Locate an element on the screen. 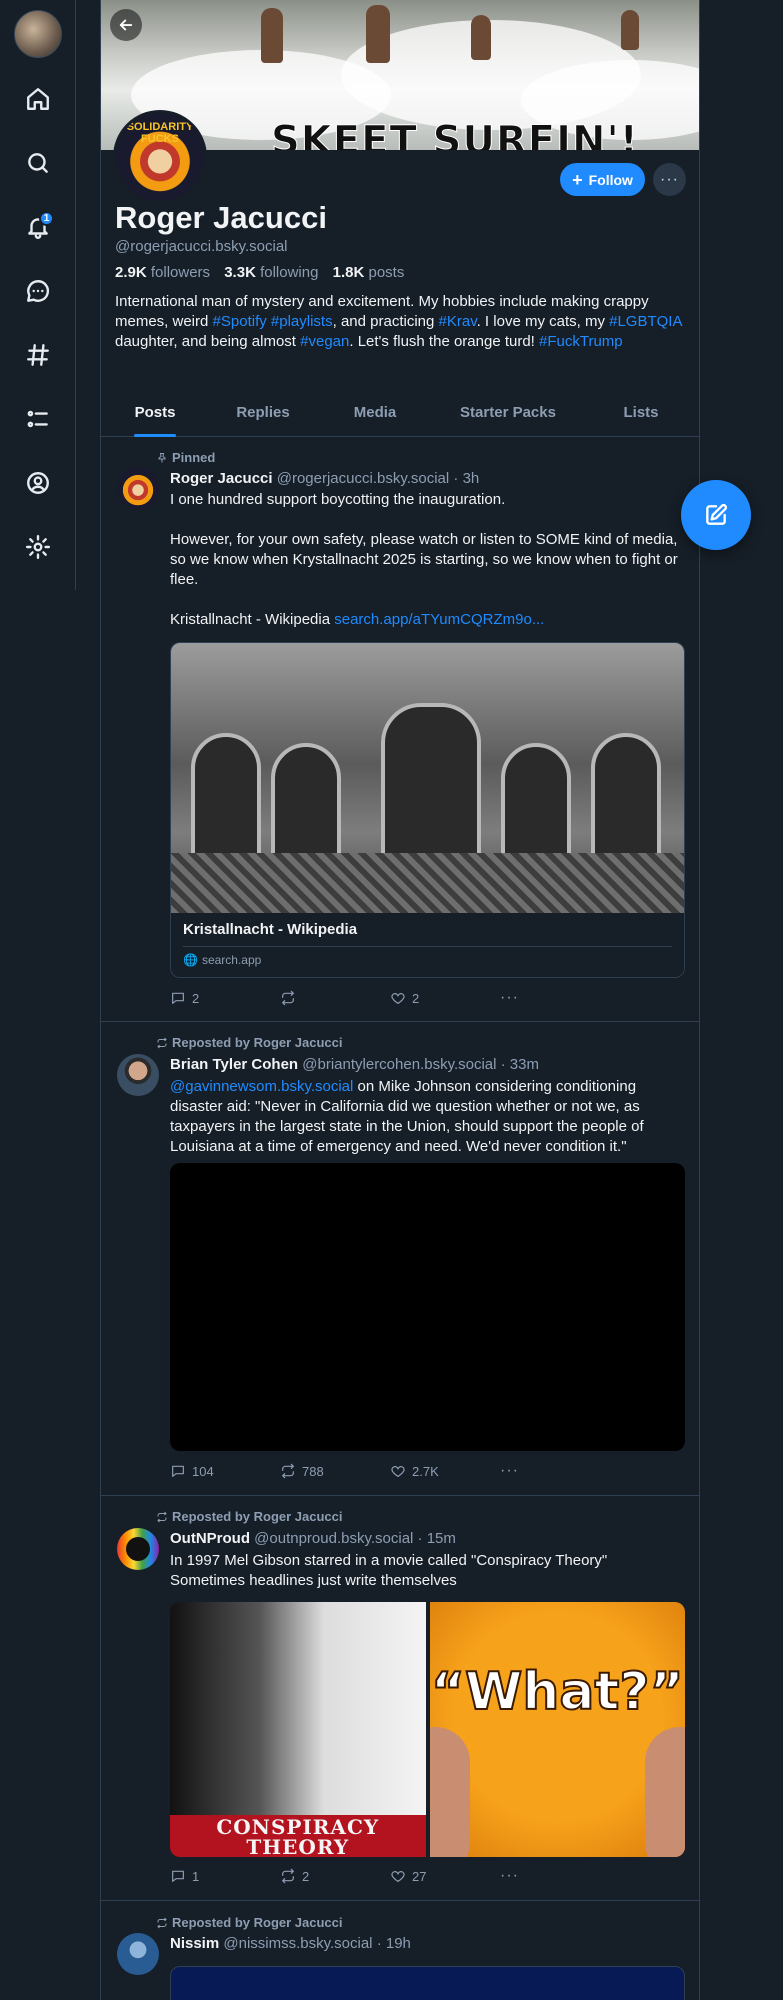  hash-icon is located at coordinates (38, 355).